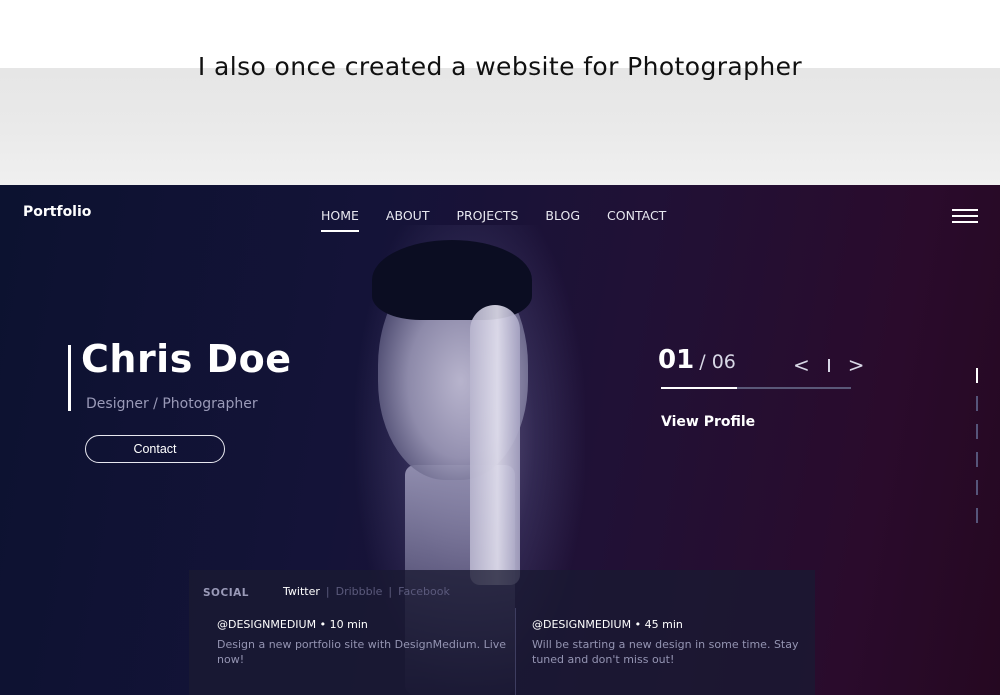  I want to click on slide-counter: 01 / 06, so click(697, 360).